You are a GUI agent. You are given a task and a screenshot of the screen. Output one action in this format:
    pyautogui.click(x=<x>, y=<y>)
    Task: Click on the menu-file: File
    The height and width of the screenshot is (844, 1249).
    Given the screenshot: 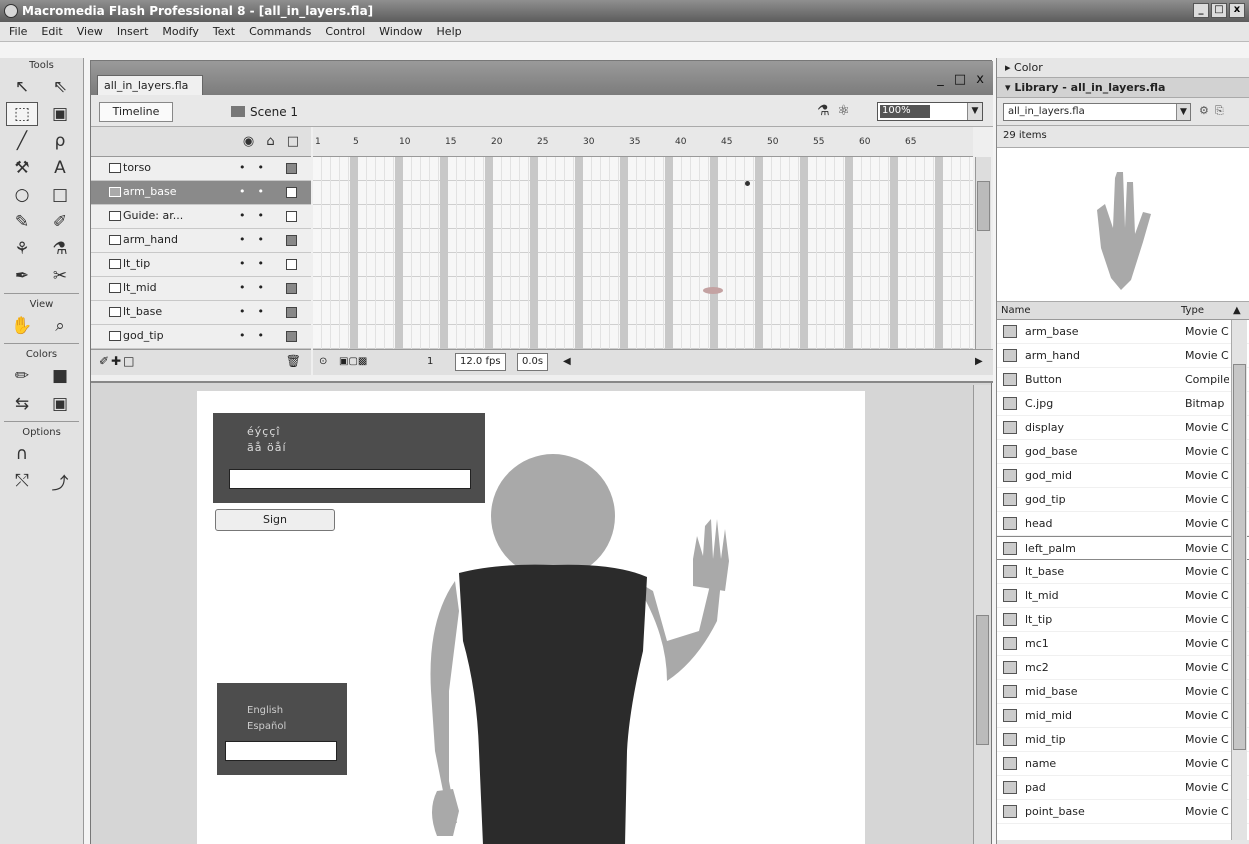 What is the action you would take?
    pyautogui.click(x=18, y=31)
    